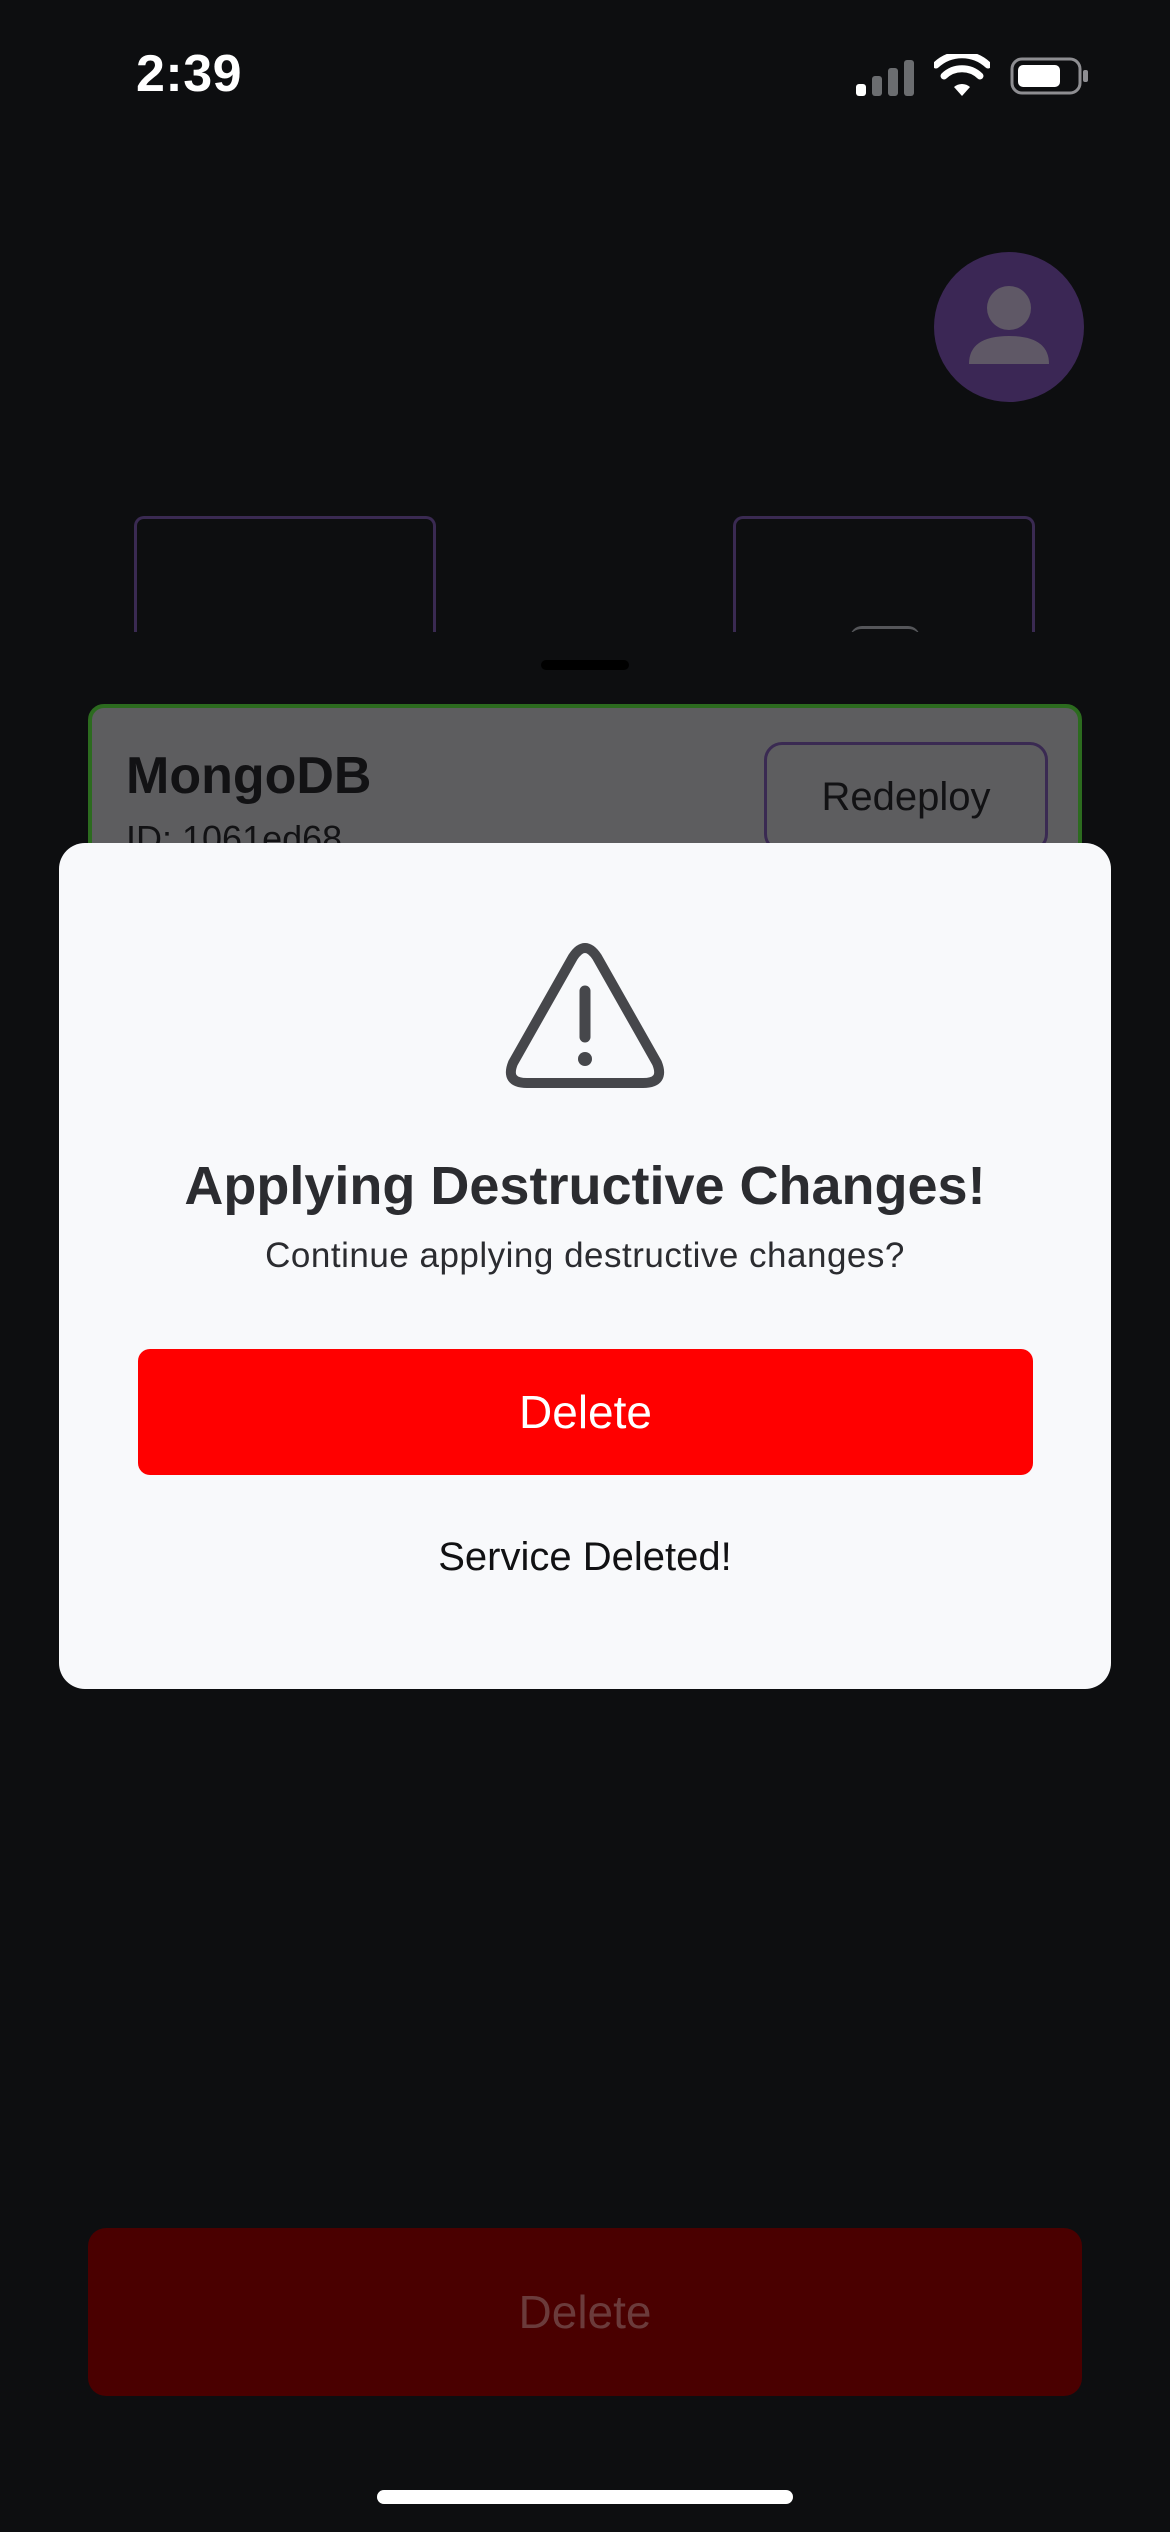 This screenshot has width=1170, height=2532. I want to click on status-bar: 2:39, so click(585, 75).